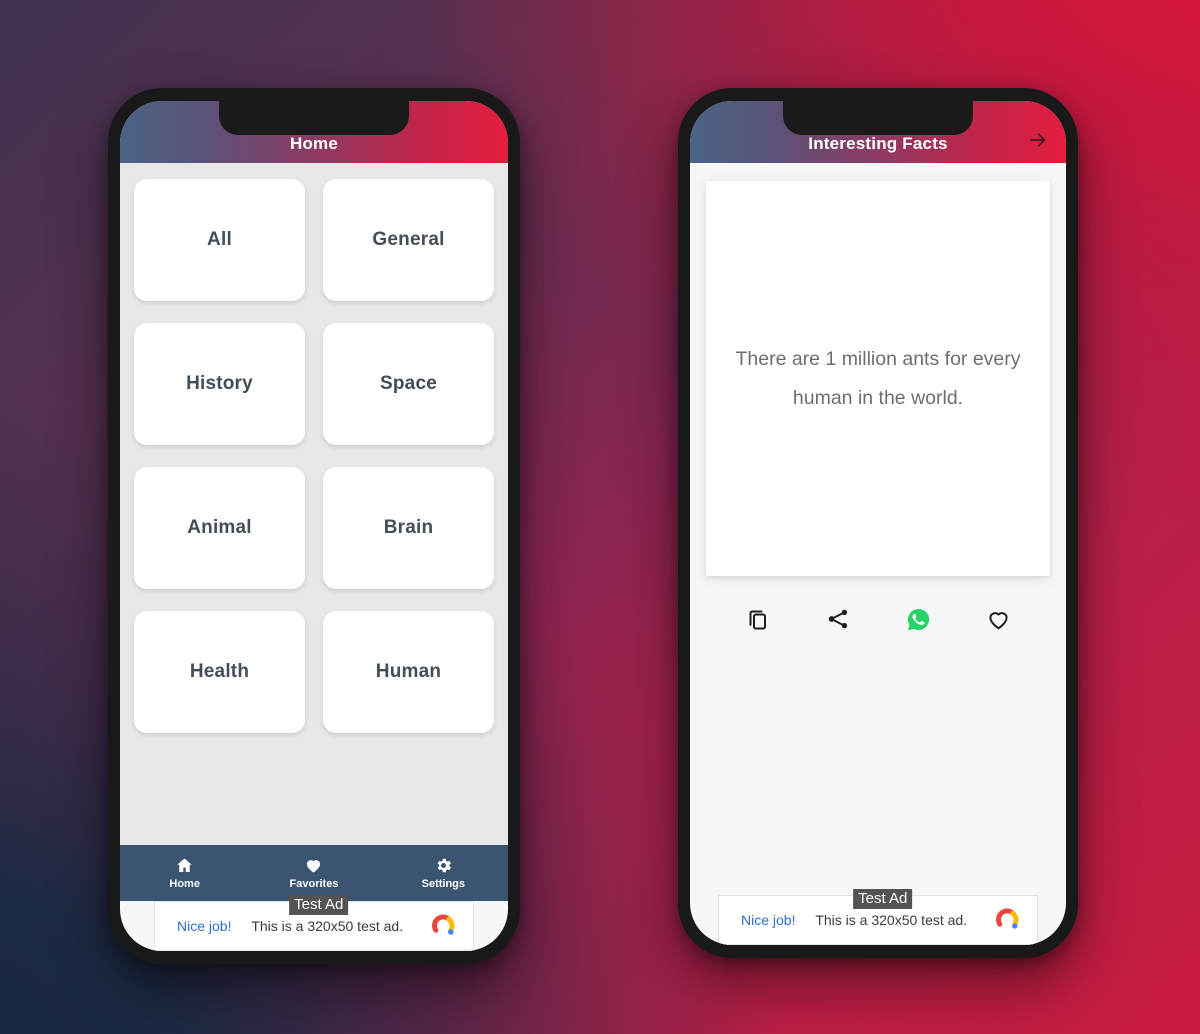 The image size is (1200, 1034). I want to click on nav-item-settings: Settings, so click(443, 873).